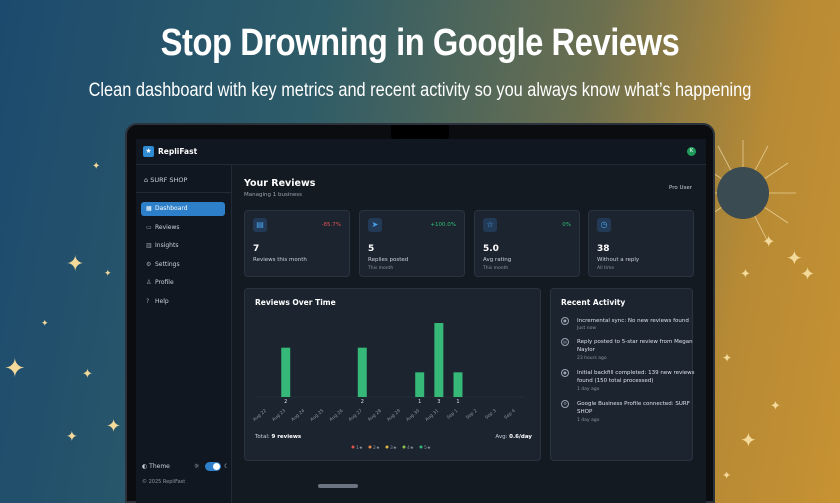 This screenshot has width=840, height=503. I want to click on copyright: © 2025 RepliFast, so click(164, 482).